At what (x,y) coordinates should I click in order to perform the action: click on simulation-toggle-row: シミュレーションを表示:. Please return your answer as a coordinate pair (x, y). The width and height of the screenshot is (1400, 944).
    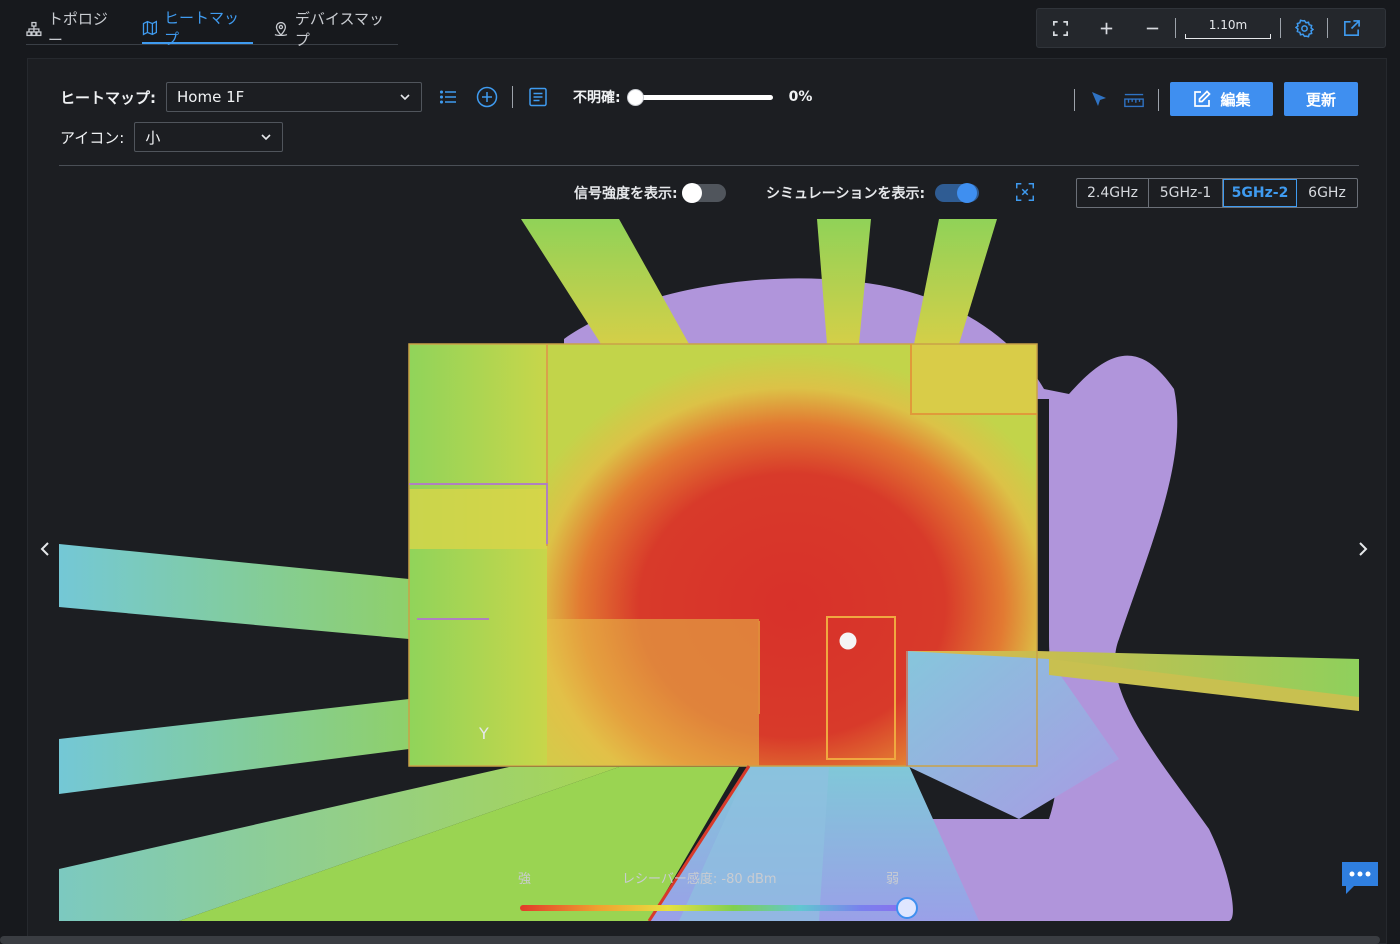
    Looking at the image, I should click on (873, 193).